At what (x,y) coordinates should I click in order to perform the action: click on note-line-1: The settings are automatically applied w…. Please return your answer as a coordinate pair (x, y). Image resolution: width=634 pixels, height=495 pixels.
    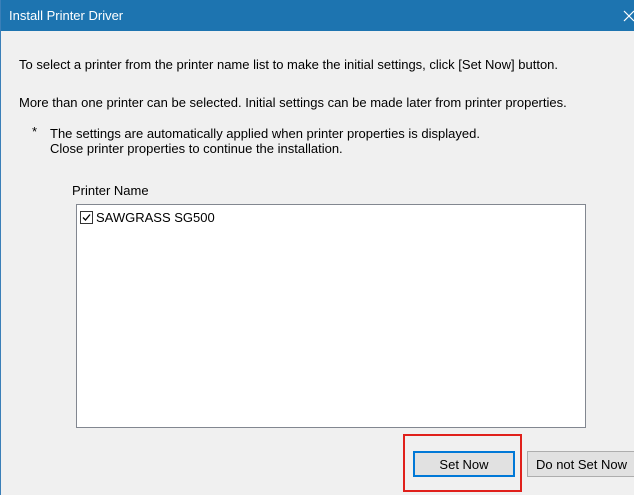
    Looking at the image, I should click on (265, 133).